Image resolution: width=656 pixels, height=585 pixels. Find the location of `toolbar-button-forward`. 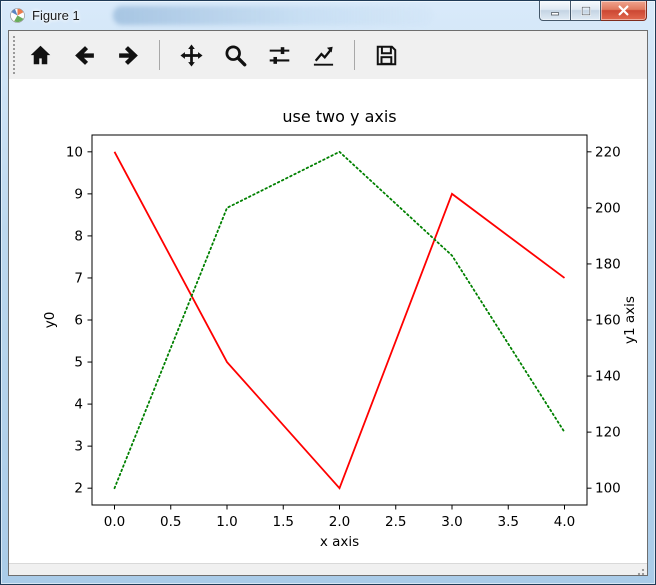

toolbar-button-forward is located at coordinates (128, 55).